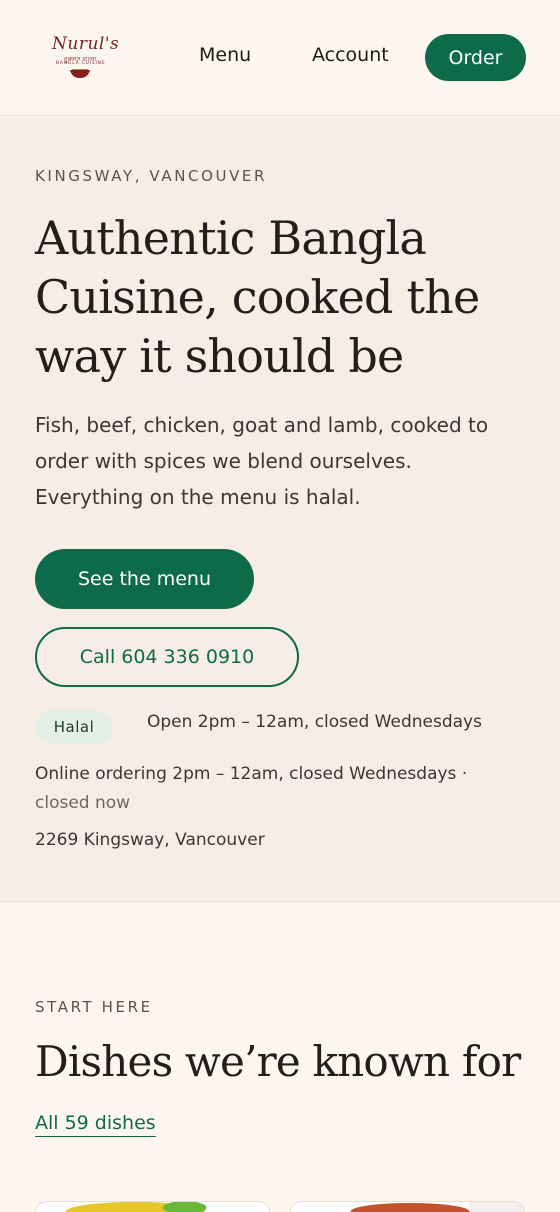  Describe the element at coordinates (80, 73) in the screenshot. I see `bowl-icon` at that location.